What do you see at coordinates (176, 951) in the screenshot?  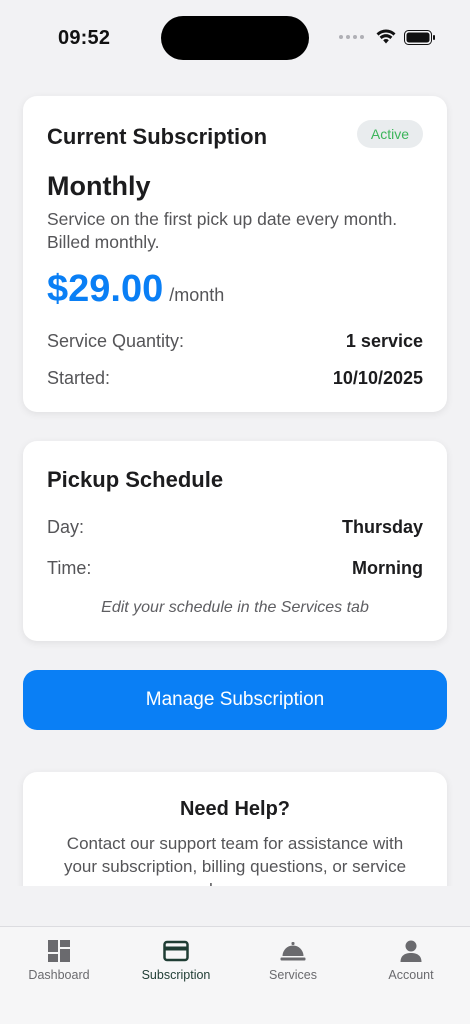 I see `credit-card-icon` at bounding box center [176, 951].